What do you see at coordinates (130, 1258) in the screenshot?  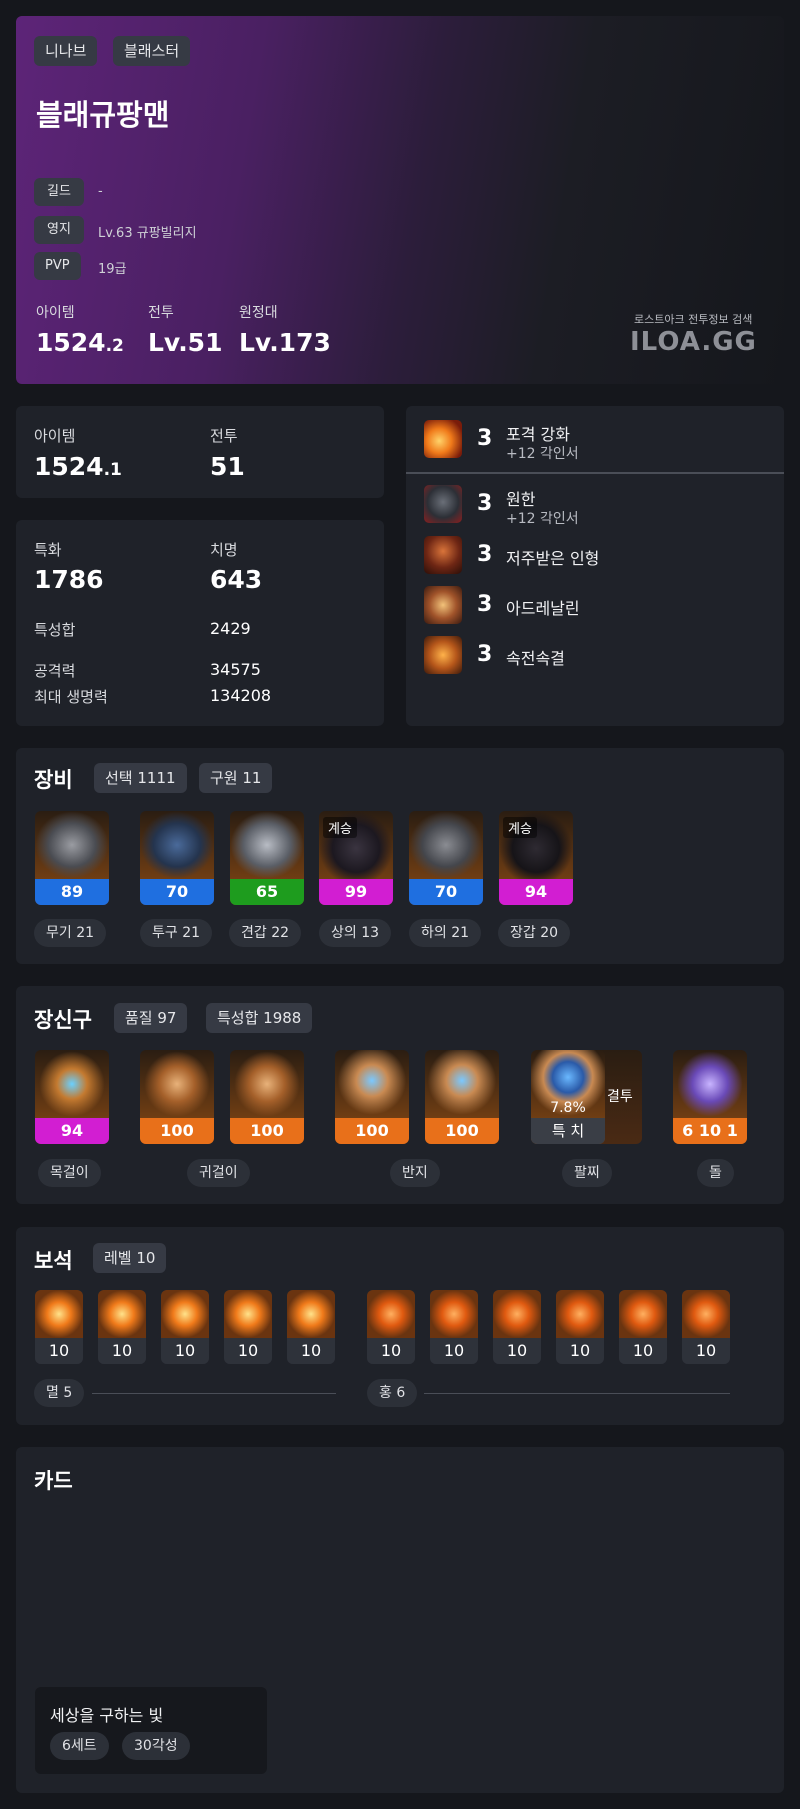 I see `gem-level-chip: 레벨 10` at bounding box center [130, 1258].